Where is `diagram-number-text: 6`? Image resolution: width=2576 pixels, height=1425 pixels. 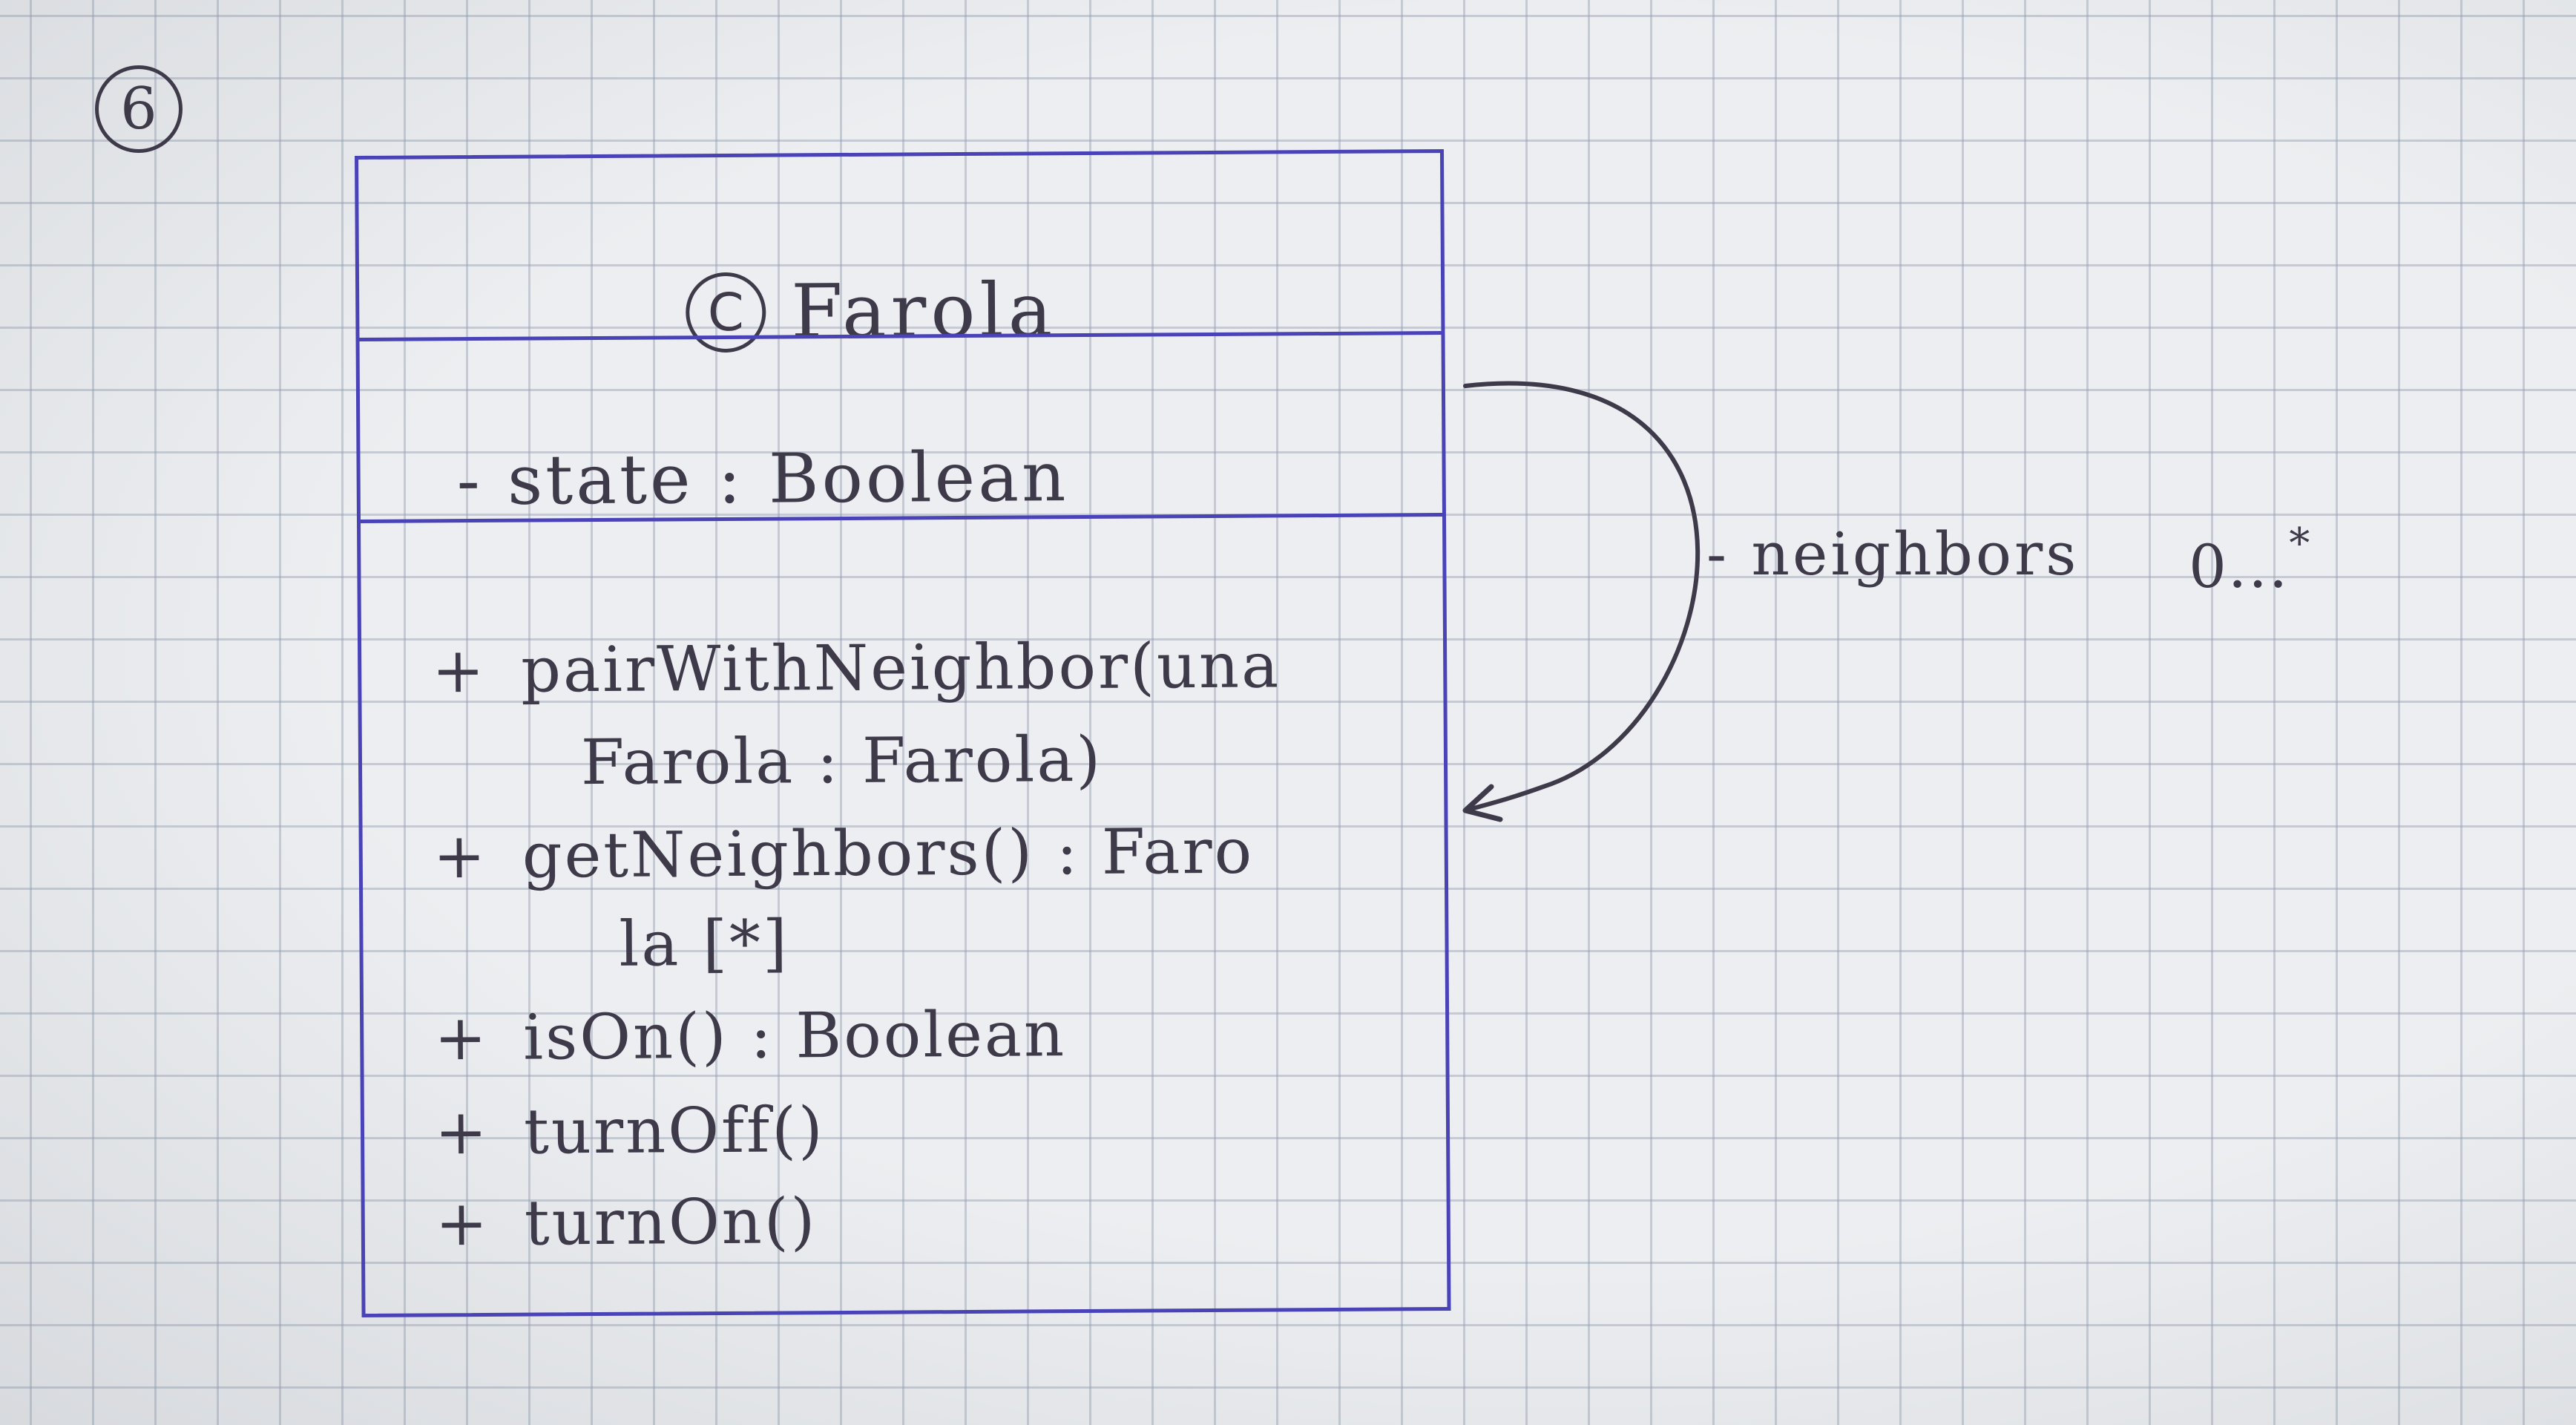
diagram-number-text: 6 is located at coordinates (138, 109).